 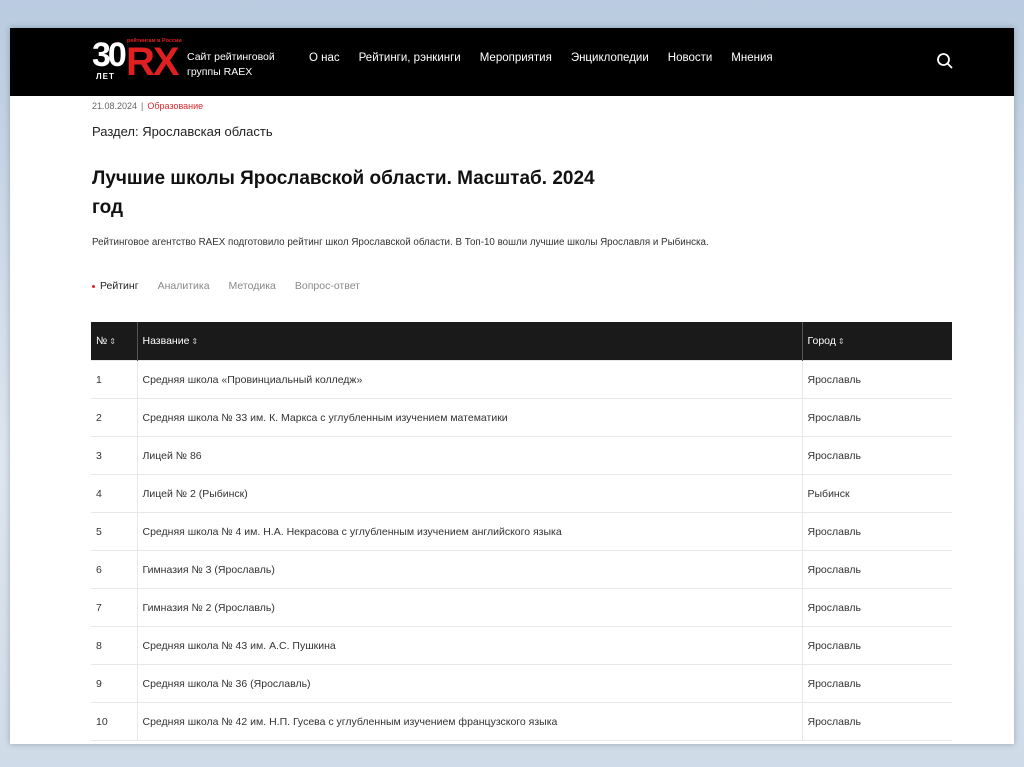 What do you see at coordinates (114, 683) in the screenshot?
I see `cell-rank: 9` at bounding box center [114, 683].